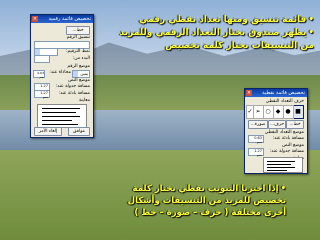 The height and width of the screenshot is (240, 320). I want to click on indent-value: 0.63 سم, so click(258, 140).